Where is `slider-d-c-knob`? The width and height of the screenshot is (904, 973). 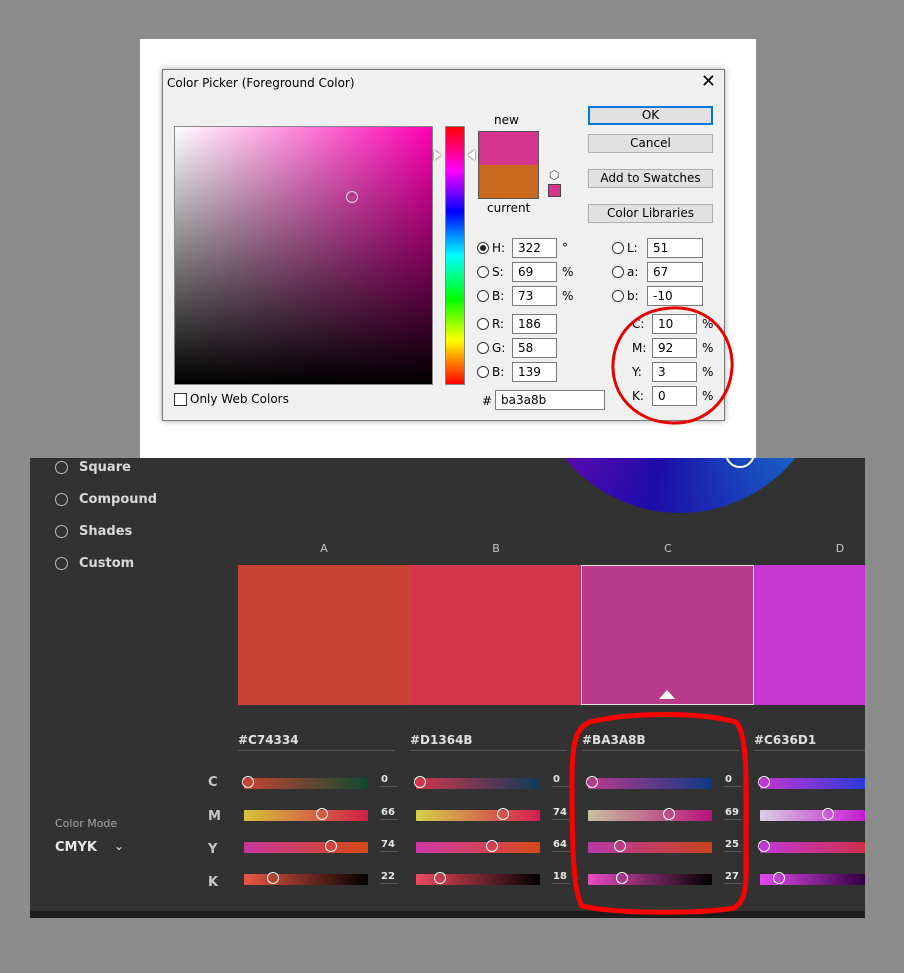 slider-d-c-knob is located at coordinates (764, 782).